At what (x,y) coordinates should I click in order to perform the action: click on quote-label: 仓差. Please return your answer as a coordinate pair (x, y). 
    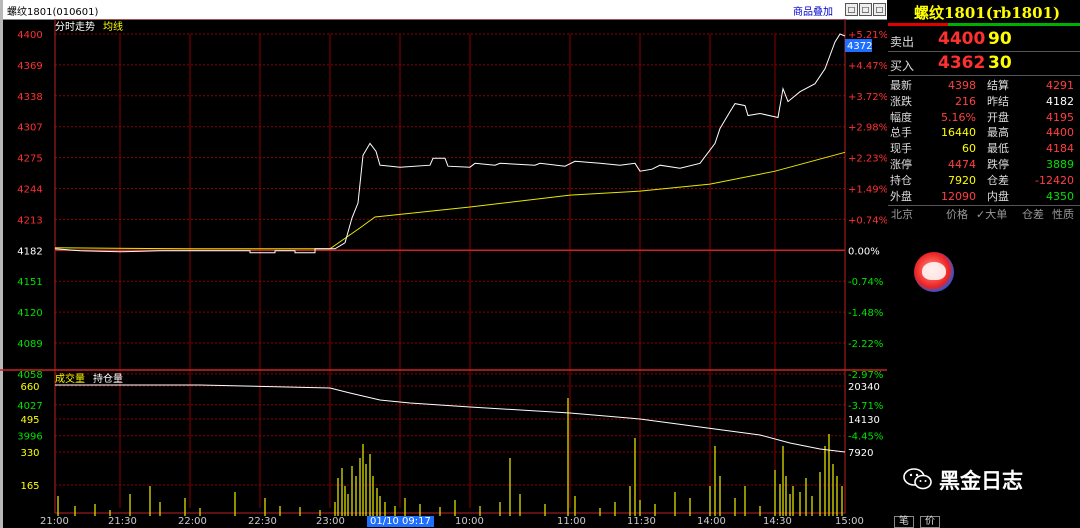
    Looking at the image, I should click on (998, 180).